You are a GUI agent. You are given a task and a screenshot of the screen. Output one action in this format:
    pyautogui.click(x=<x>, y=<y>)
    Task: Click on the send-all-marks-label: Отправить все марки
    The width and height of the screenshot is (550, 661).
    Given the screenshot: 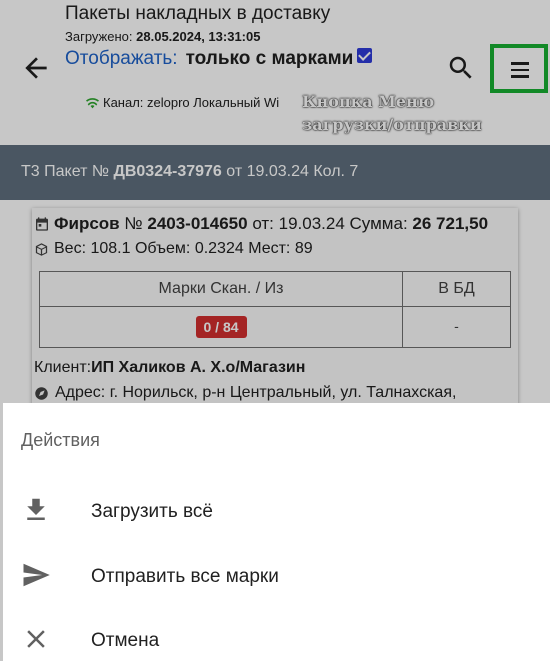 What is the action you would take?
    pyautogui.click(x=185, y=576)
    